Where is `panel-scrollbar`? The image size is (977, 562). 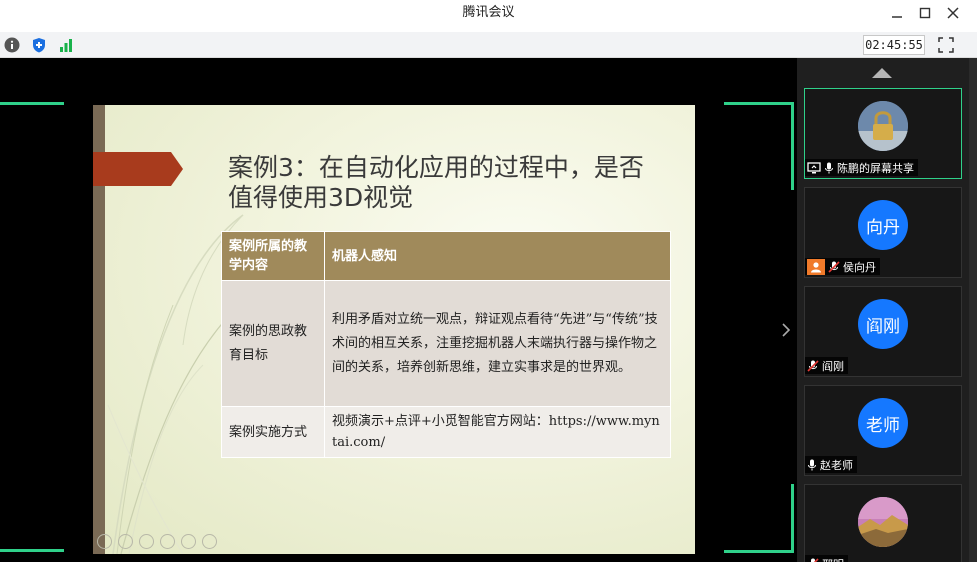
panel-scrollbar is located at coordinates (973, 310).